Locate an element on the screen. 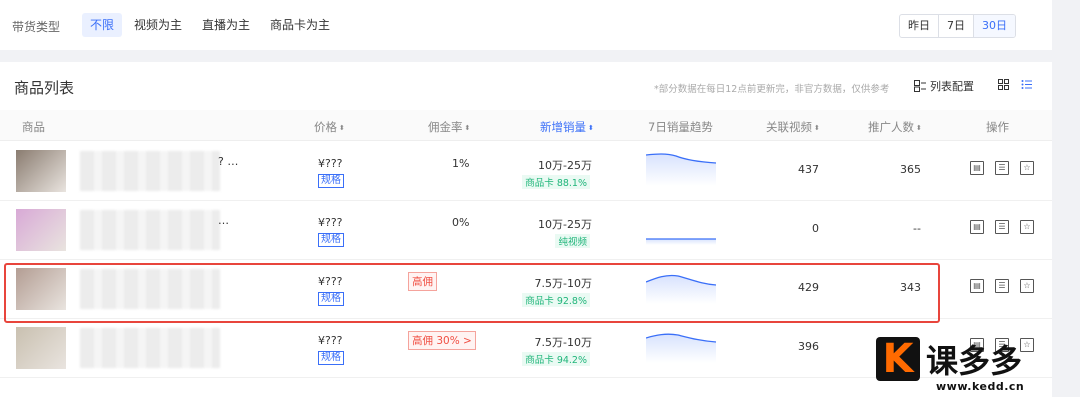 This screenshot has width=1080, height=397. table-row: … ¥??? 规格 0% 10万-25万 纯视频 0 -- ▤ ☰ ☆ is located at coordinates (526, 230).